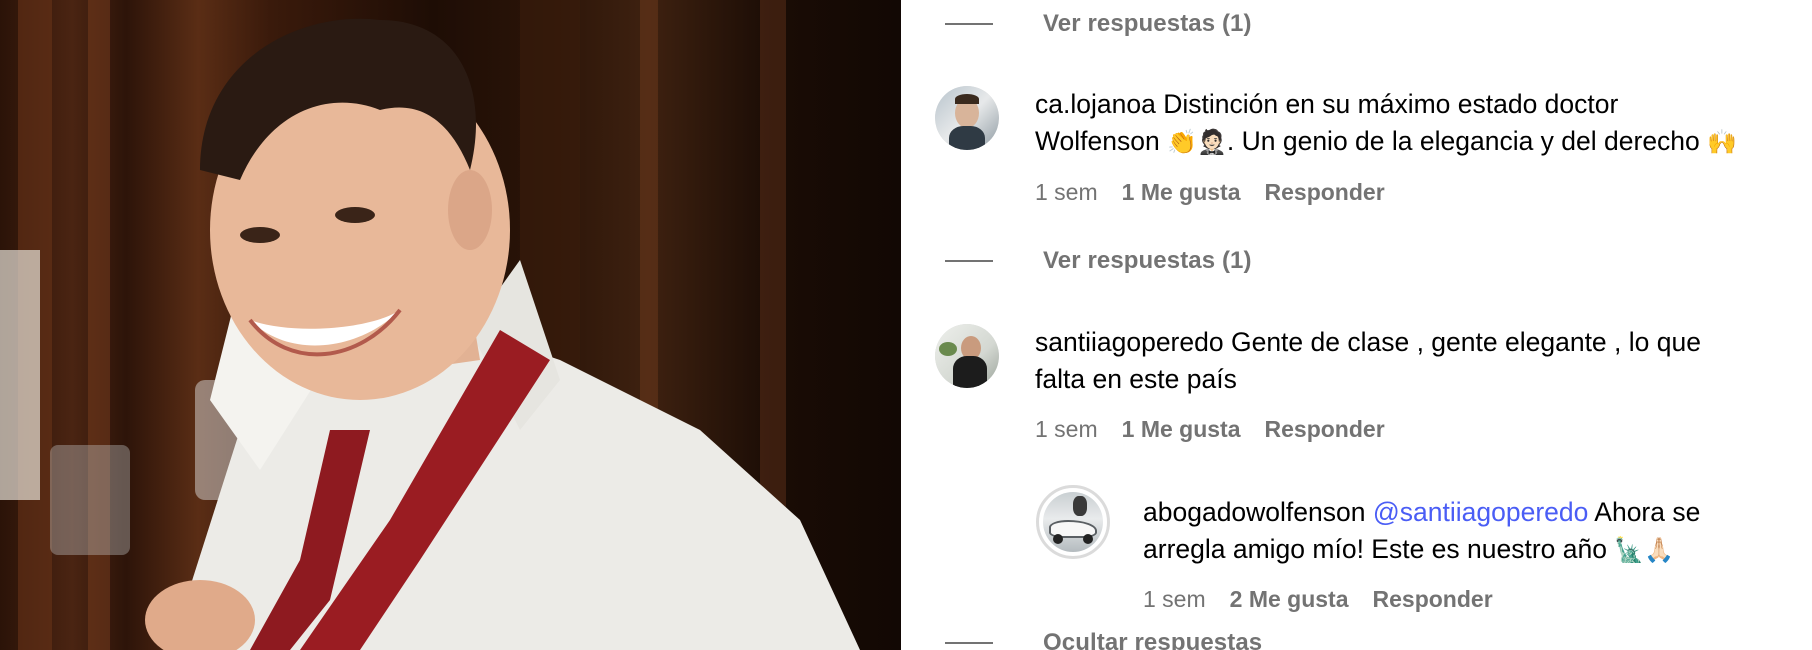 The image size is (1812, 650). I want to click on comment-username: santiiagoperedo, so click(1129, 342).